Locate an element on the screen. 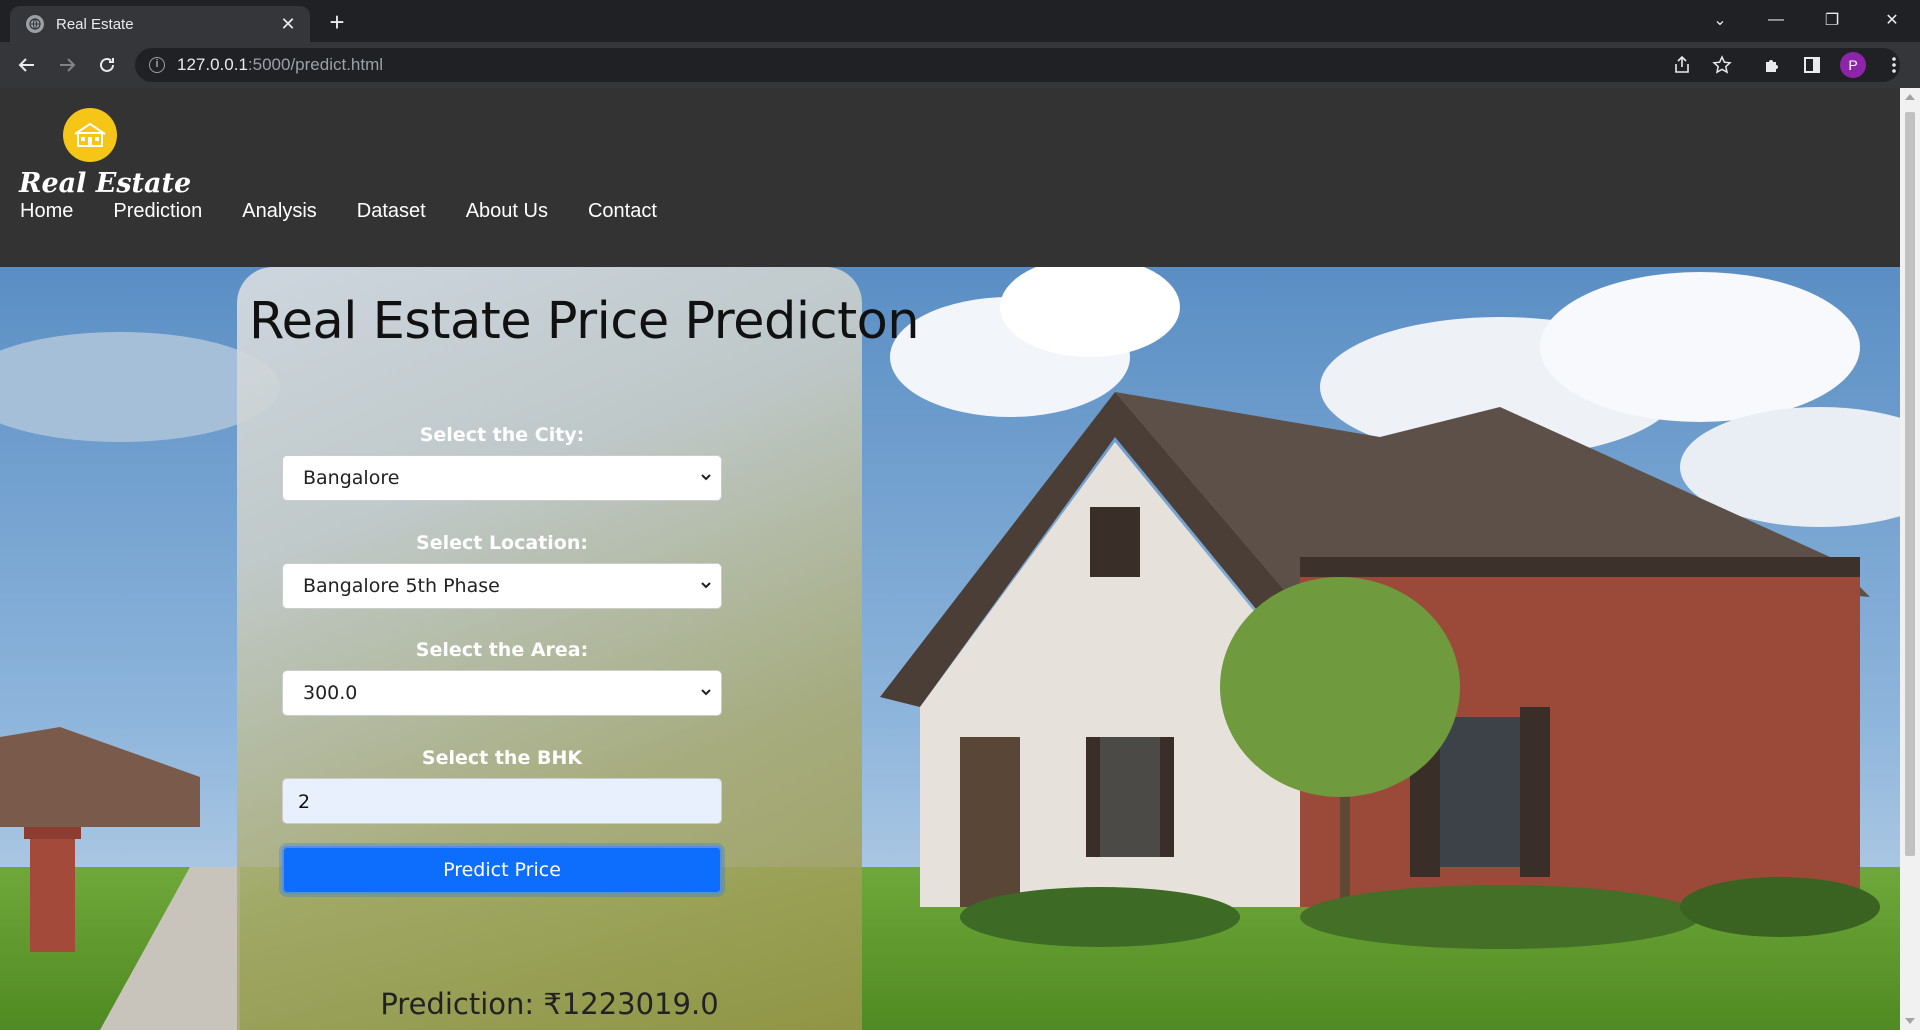  area-select-value: 300.0 is located at coordinates (330, 693).